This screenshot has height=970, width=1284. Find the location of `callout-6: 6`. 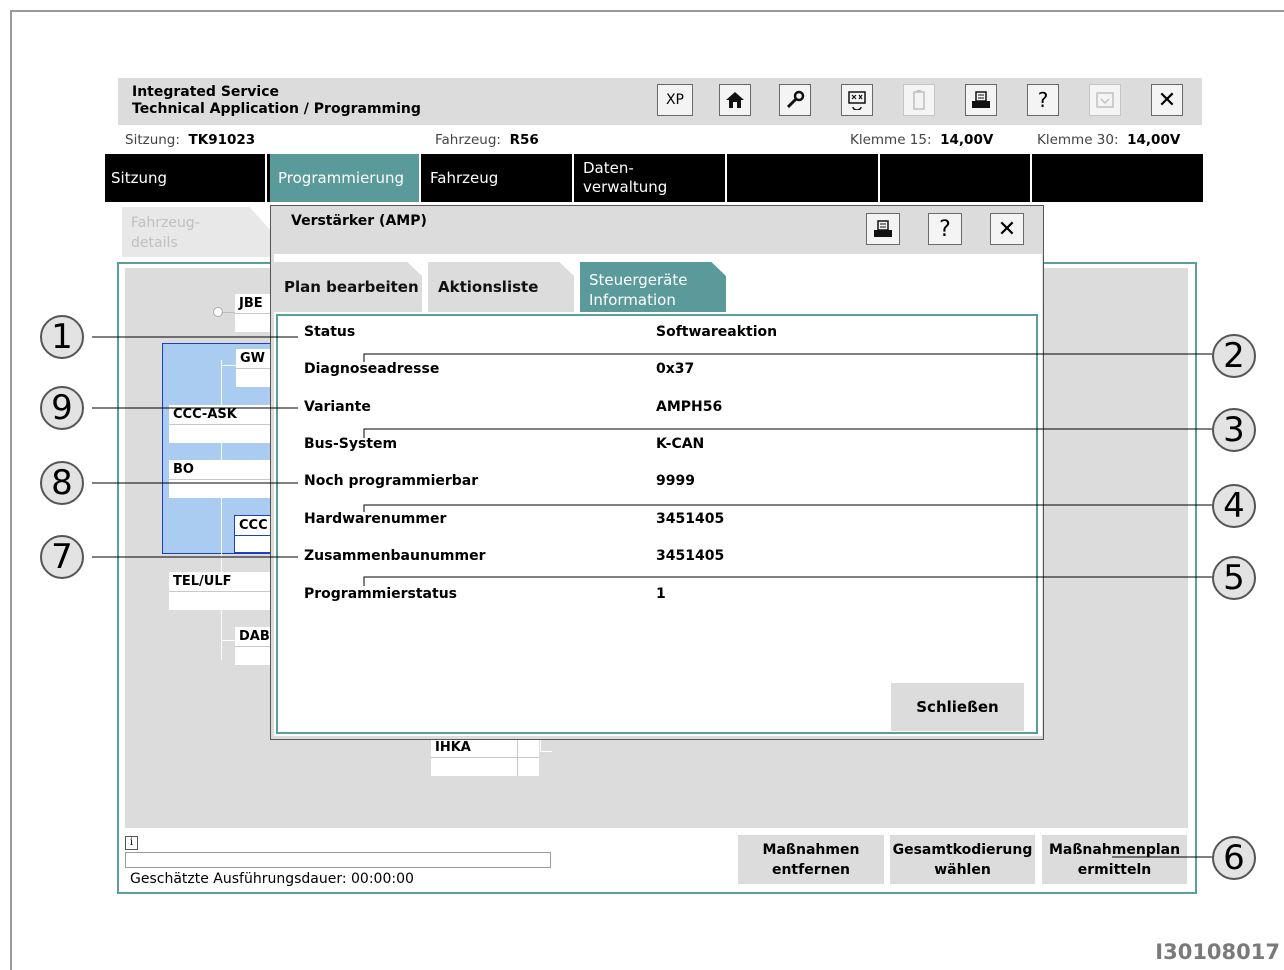

callout-6: 6 is located at coordinates (1234, 858).